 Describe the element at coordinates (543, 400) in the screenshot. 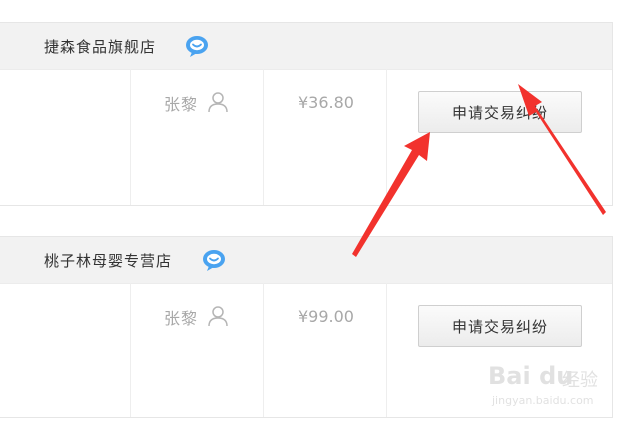

I see `watermark-url: jingyan.baidu.com` at that location.